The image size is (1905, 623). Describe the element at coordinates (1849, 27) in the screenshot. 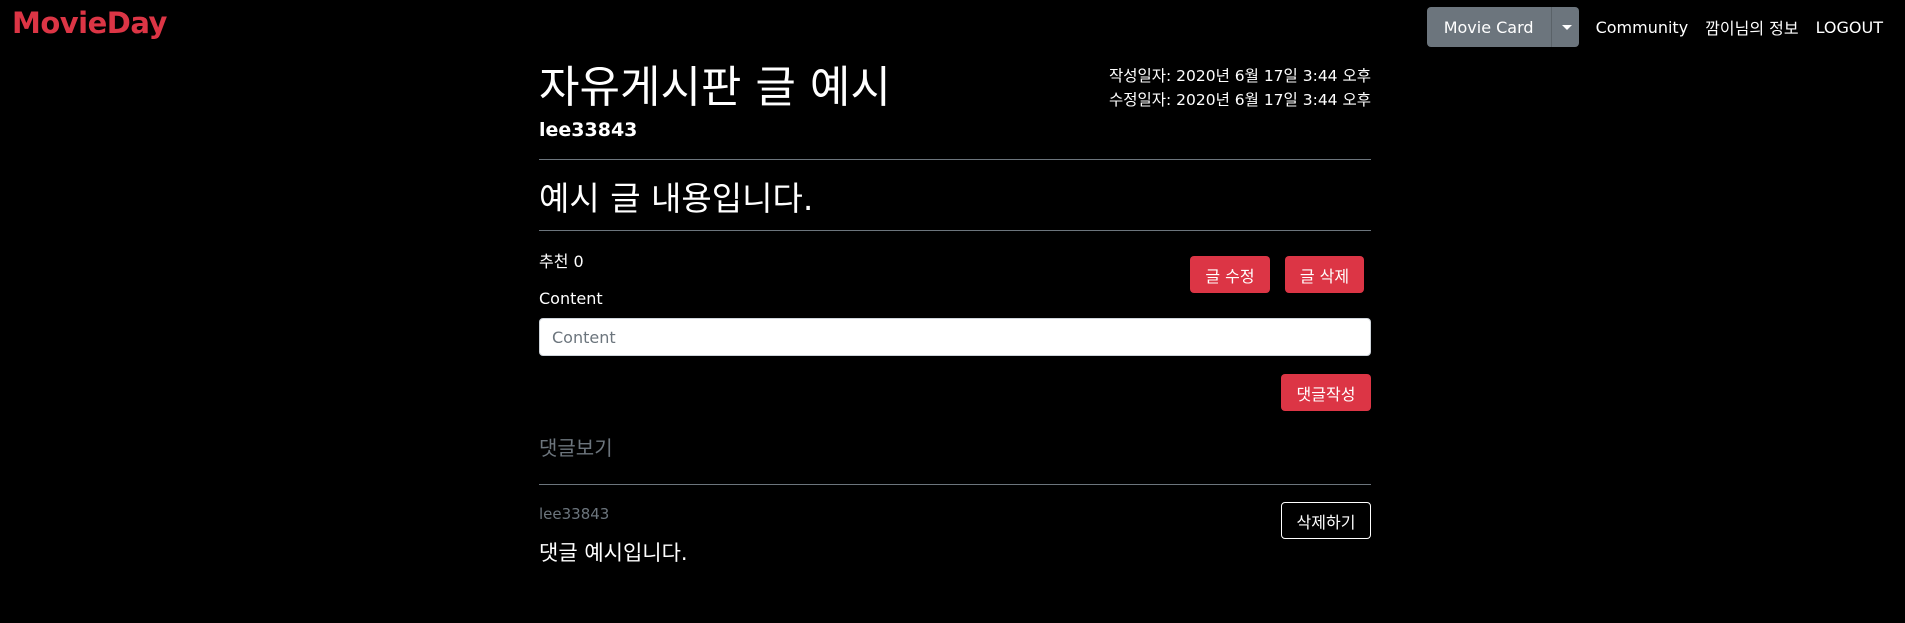

I see `nav-link-logout: LOGOUT` at that location.